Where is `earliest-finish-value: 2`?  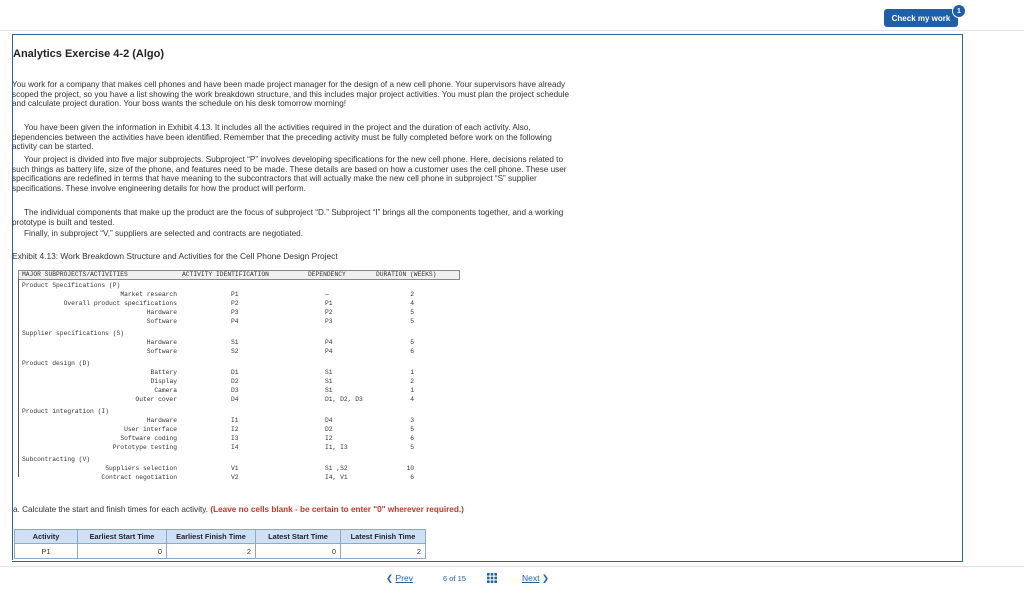 earliest-finish-value: 2 is located at coordinates (211, 551).